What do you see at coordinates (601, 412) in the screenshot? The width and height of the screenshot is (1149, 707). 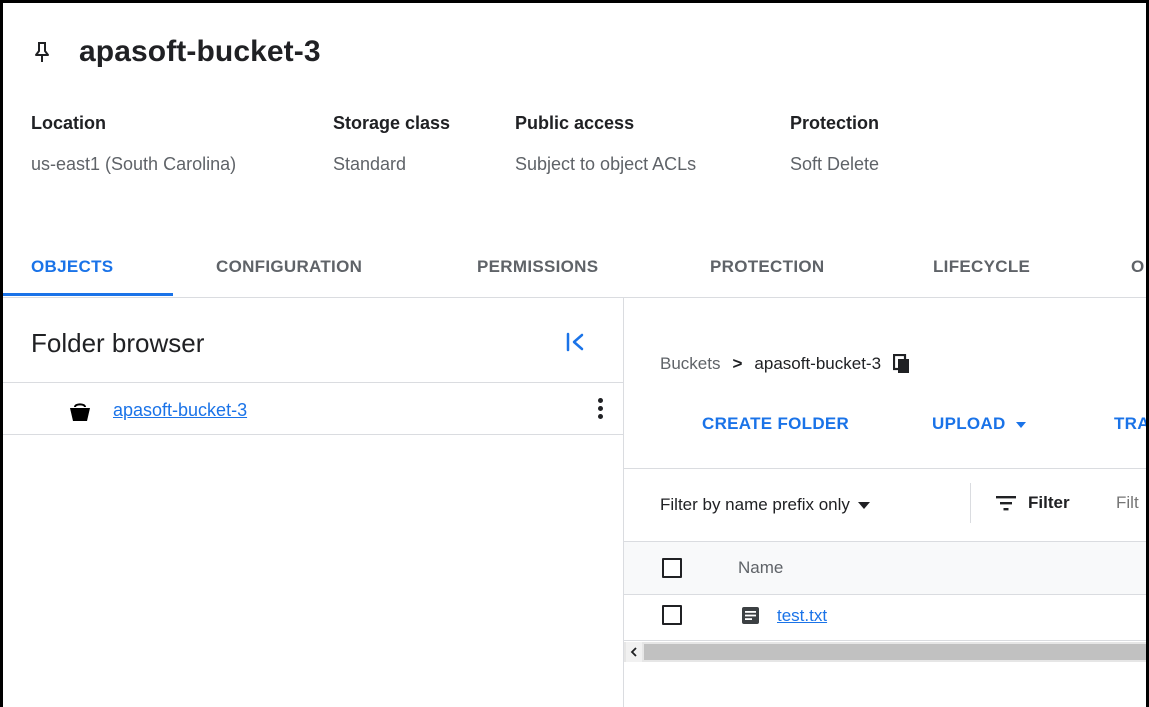 I see `more-vert-icon` at bounding box center [601, 412].